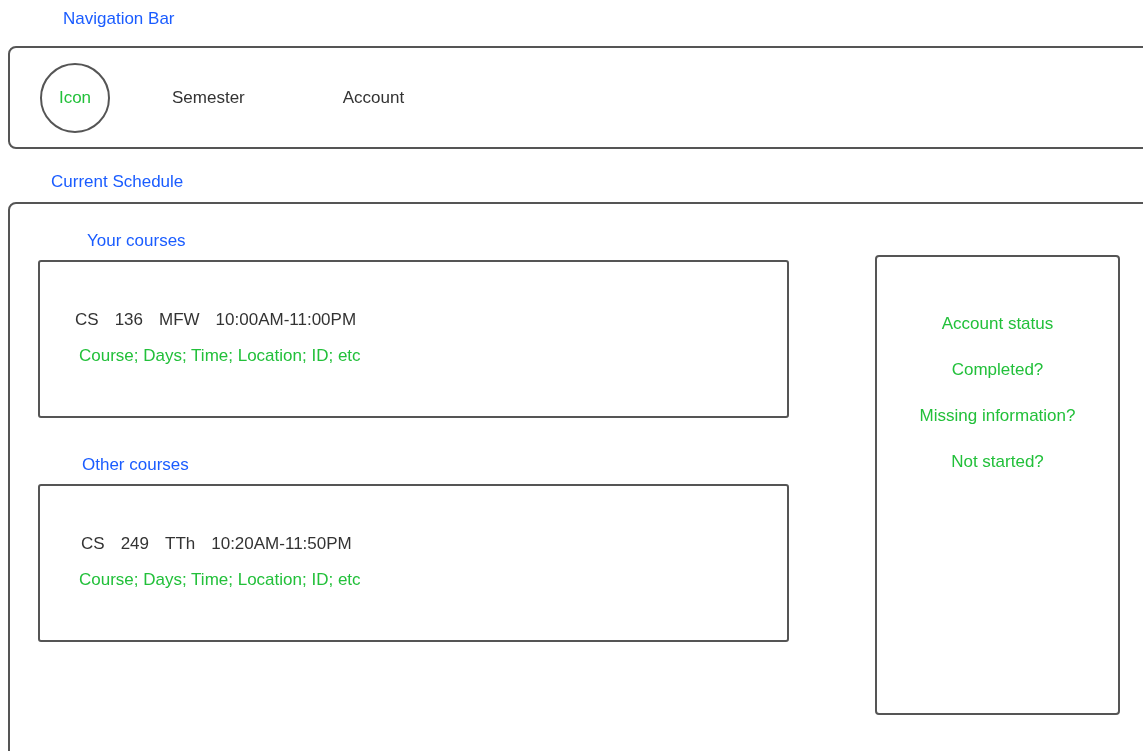  What do you see at coordinates (134, 544) in the screenshot?
I see `course-field: 249` at bounding box center [134, 544].